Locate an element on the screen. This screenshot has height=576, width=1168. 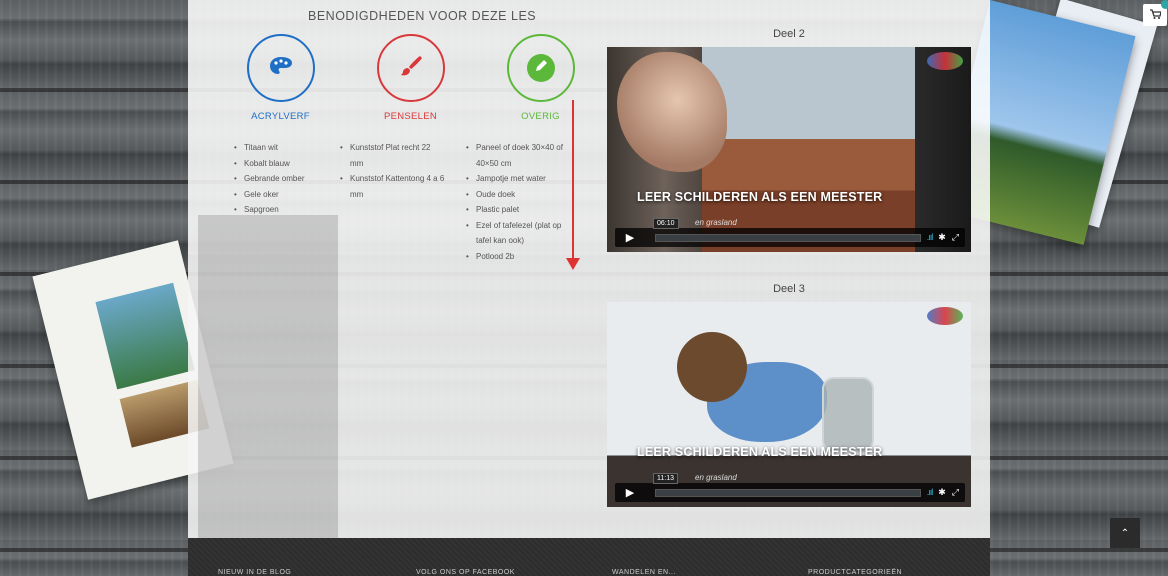
list-item: Oude doek is located at coordinates (518, 195).